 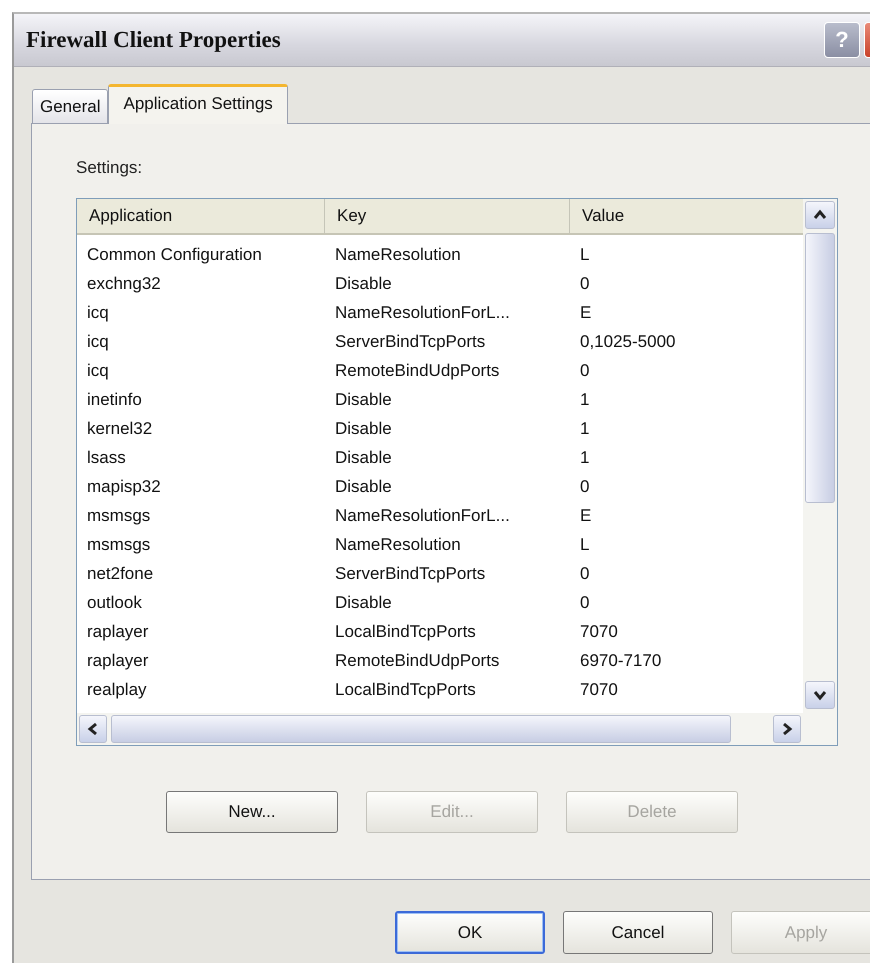 What do you see at coordinates (117, 690) in the screenshot?
I see `table-cell-text: realplay` at bounding box center [117, 690].